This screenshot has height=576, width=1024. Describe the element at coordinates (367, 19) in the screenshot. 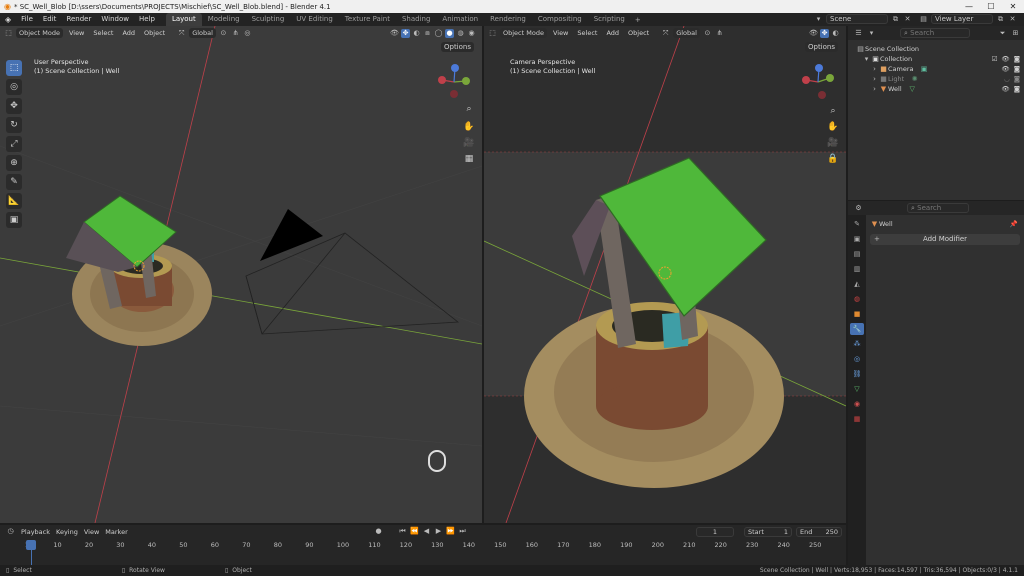

I see `tab-texture-paint: Texture Paint` at that location.